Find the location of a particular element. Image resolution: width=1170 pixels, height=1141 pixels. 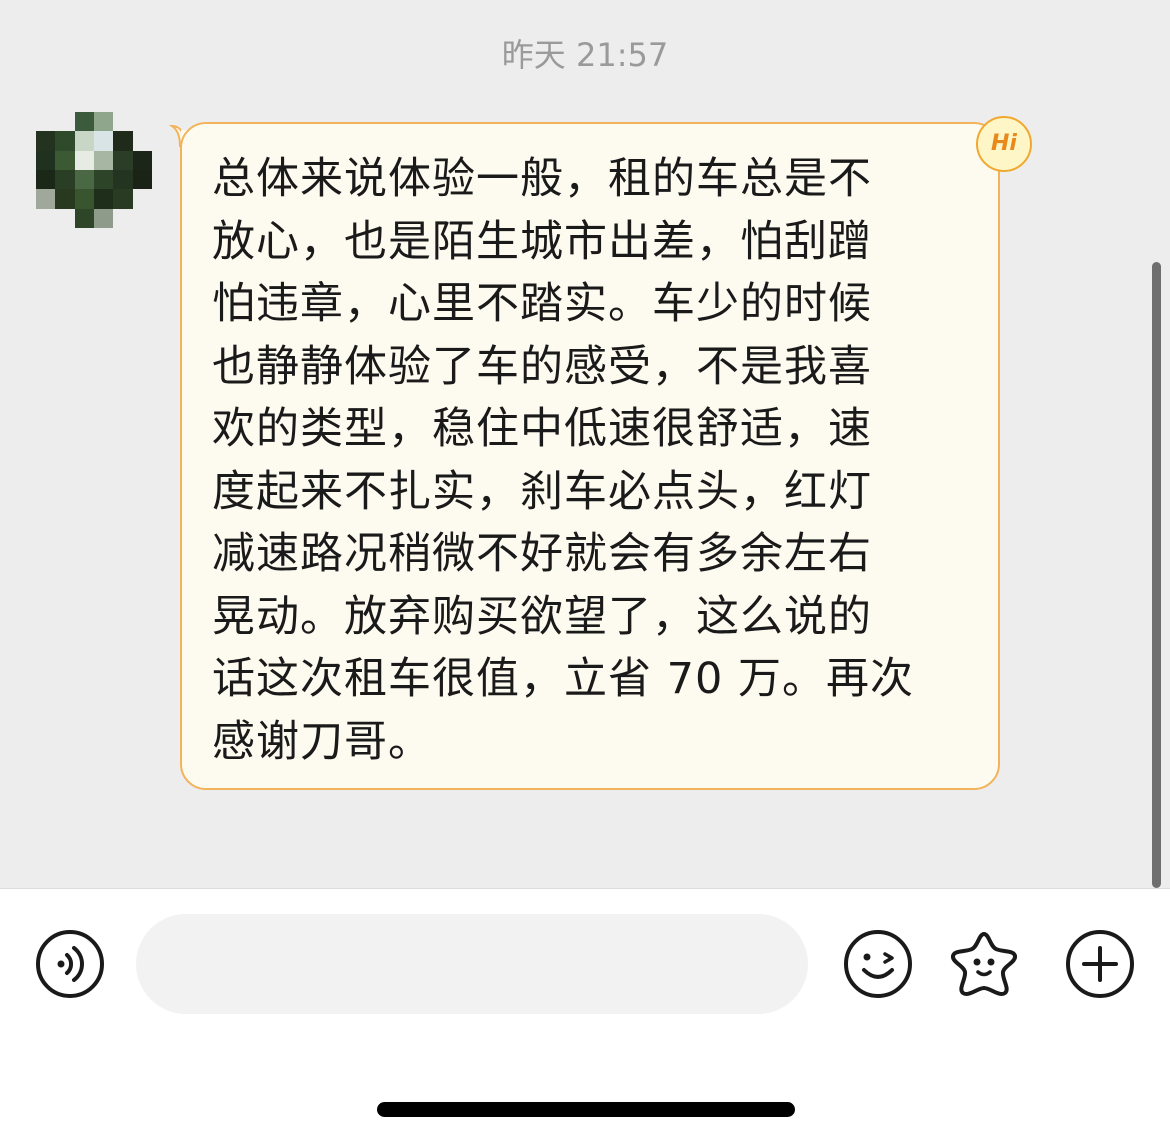

message-line: 减速路况稍微不好就会有多余左右 is located at coordinates (542, 554).